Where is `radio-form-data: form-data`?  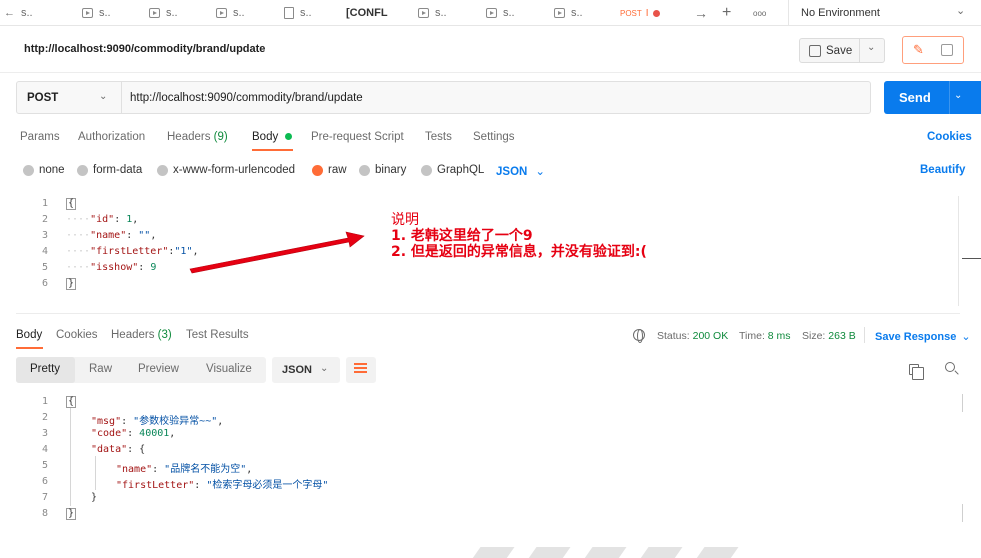
radio-form-data: form-data is located at coordinates (109, 170).